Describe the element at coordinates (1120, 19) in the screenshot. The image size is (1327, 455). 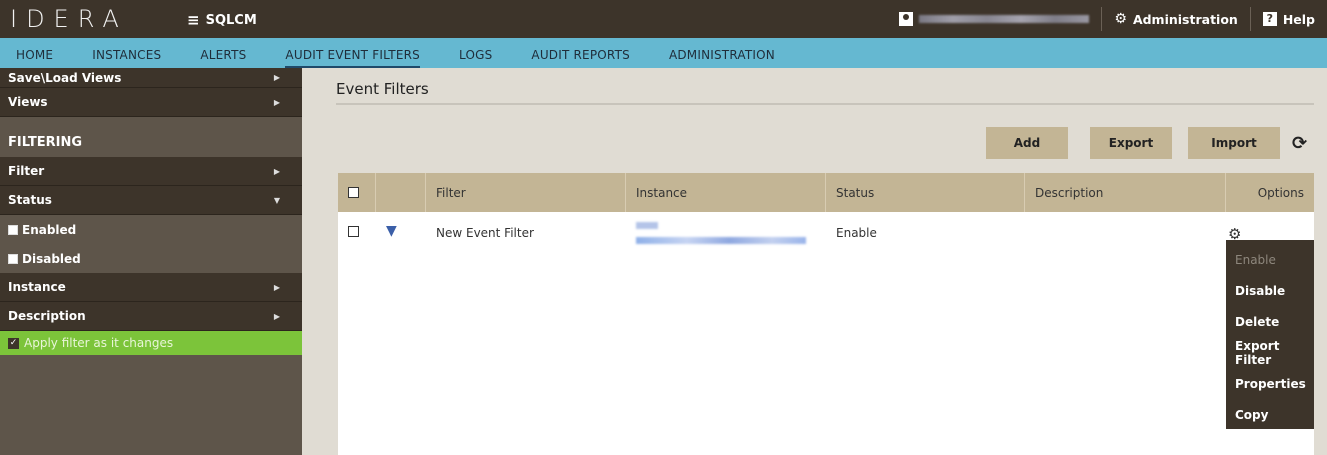
I see `gear-icon: ⚙` at that location.